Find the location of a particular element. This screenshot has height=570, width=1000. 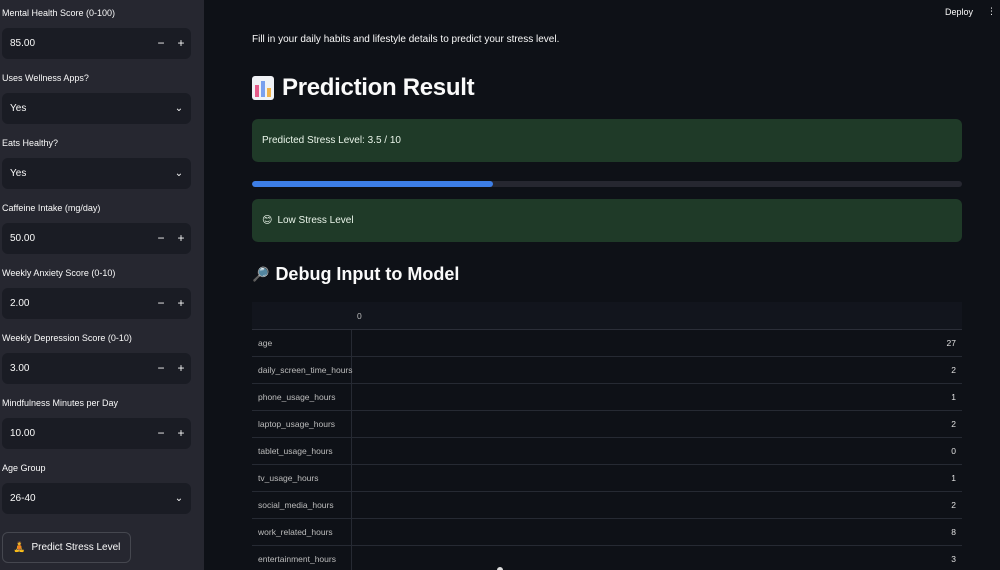

sidebar-field: Age Group 26-40 ⌄ is located at coordinates (96, 487).